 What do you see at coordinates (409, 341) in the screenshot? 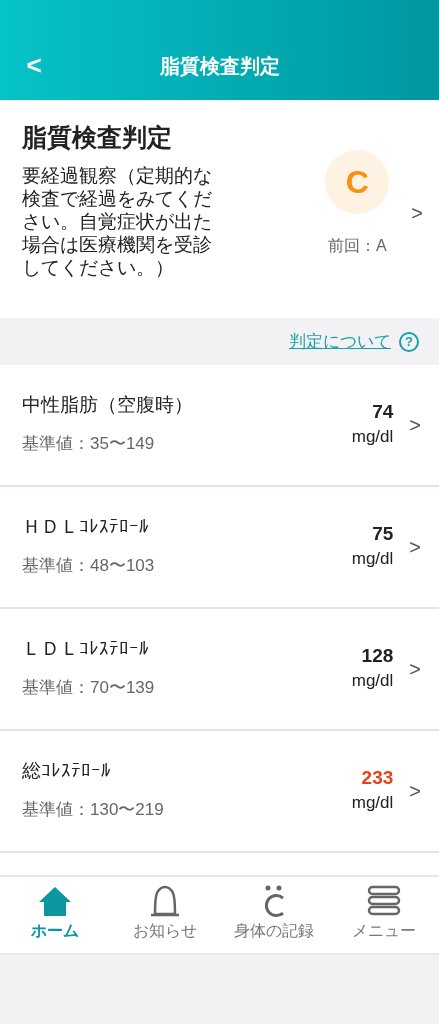
I see `help-icon: ?` at bounding box center [409, 341].